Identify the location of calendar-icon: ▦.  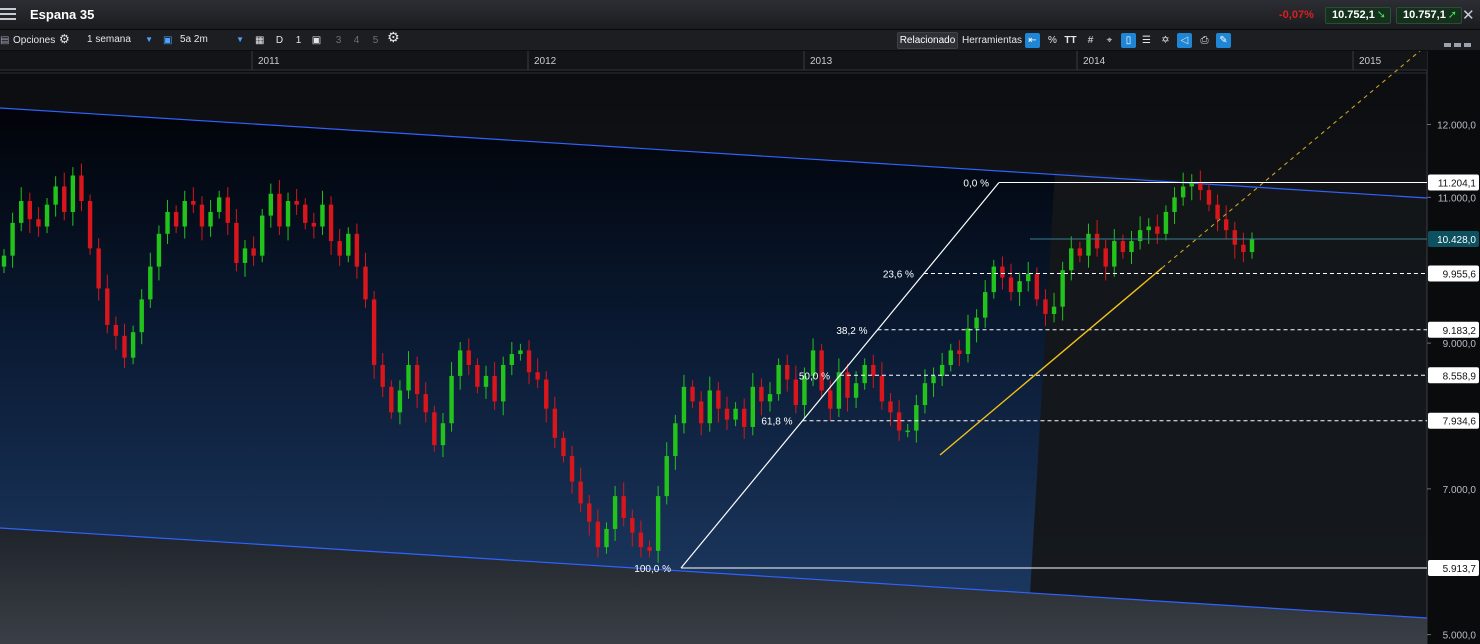
(259, 40).